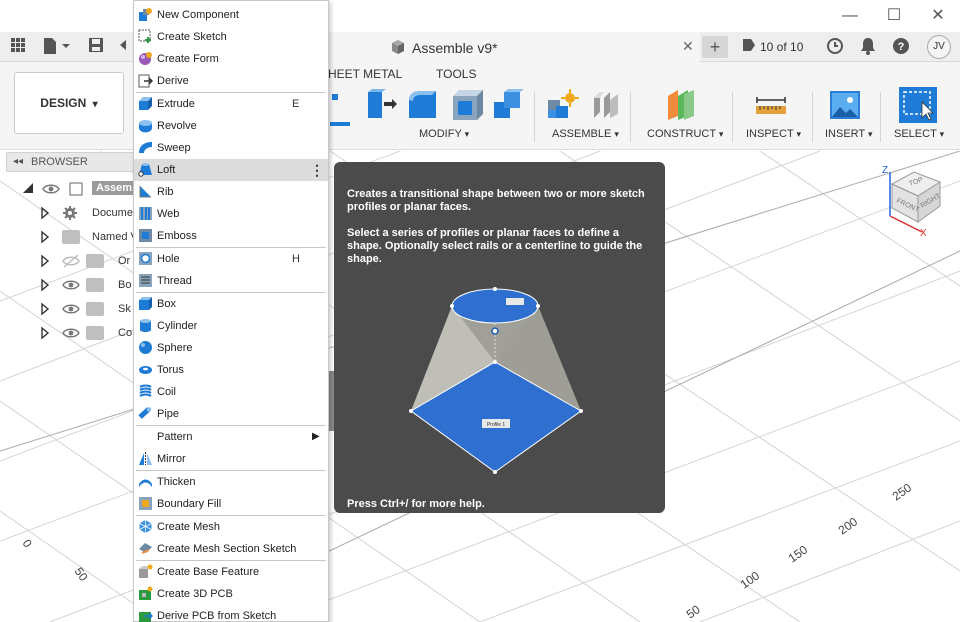  I want to click on create-group-edge-icon, so click(340, 109).